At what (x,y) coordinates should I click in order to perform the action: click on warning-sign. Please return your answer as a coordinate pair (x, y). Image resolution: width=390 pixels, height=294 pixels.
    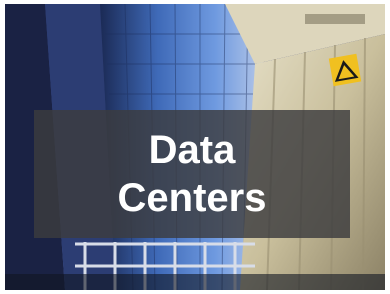
    Looking at the image, I should click on (345, 70).